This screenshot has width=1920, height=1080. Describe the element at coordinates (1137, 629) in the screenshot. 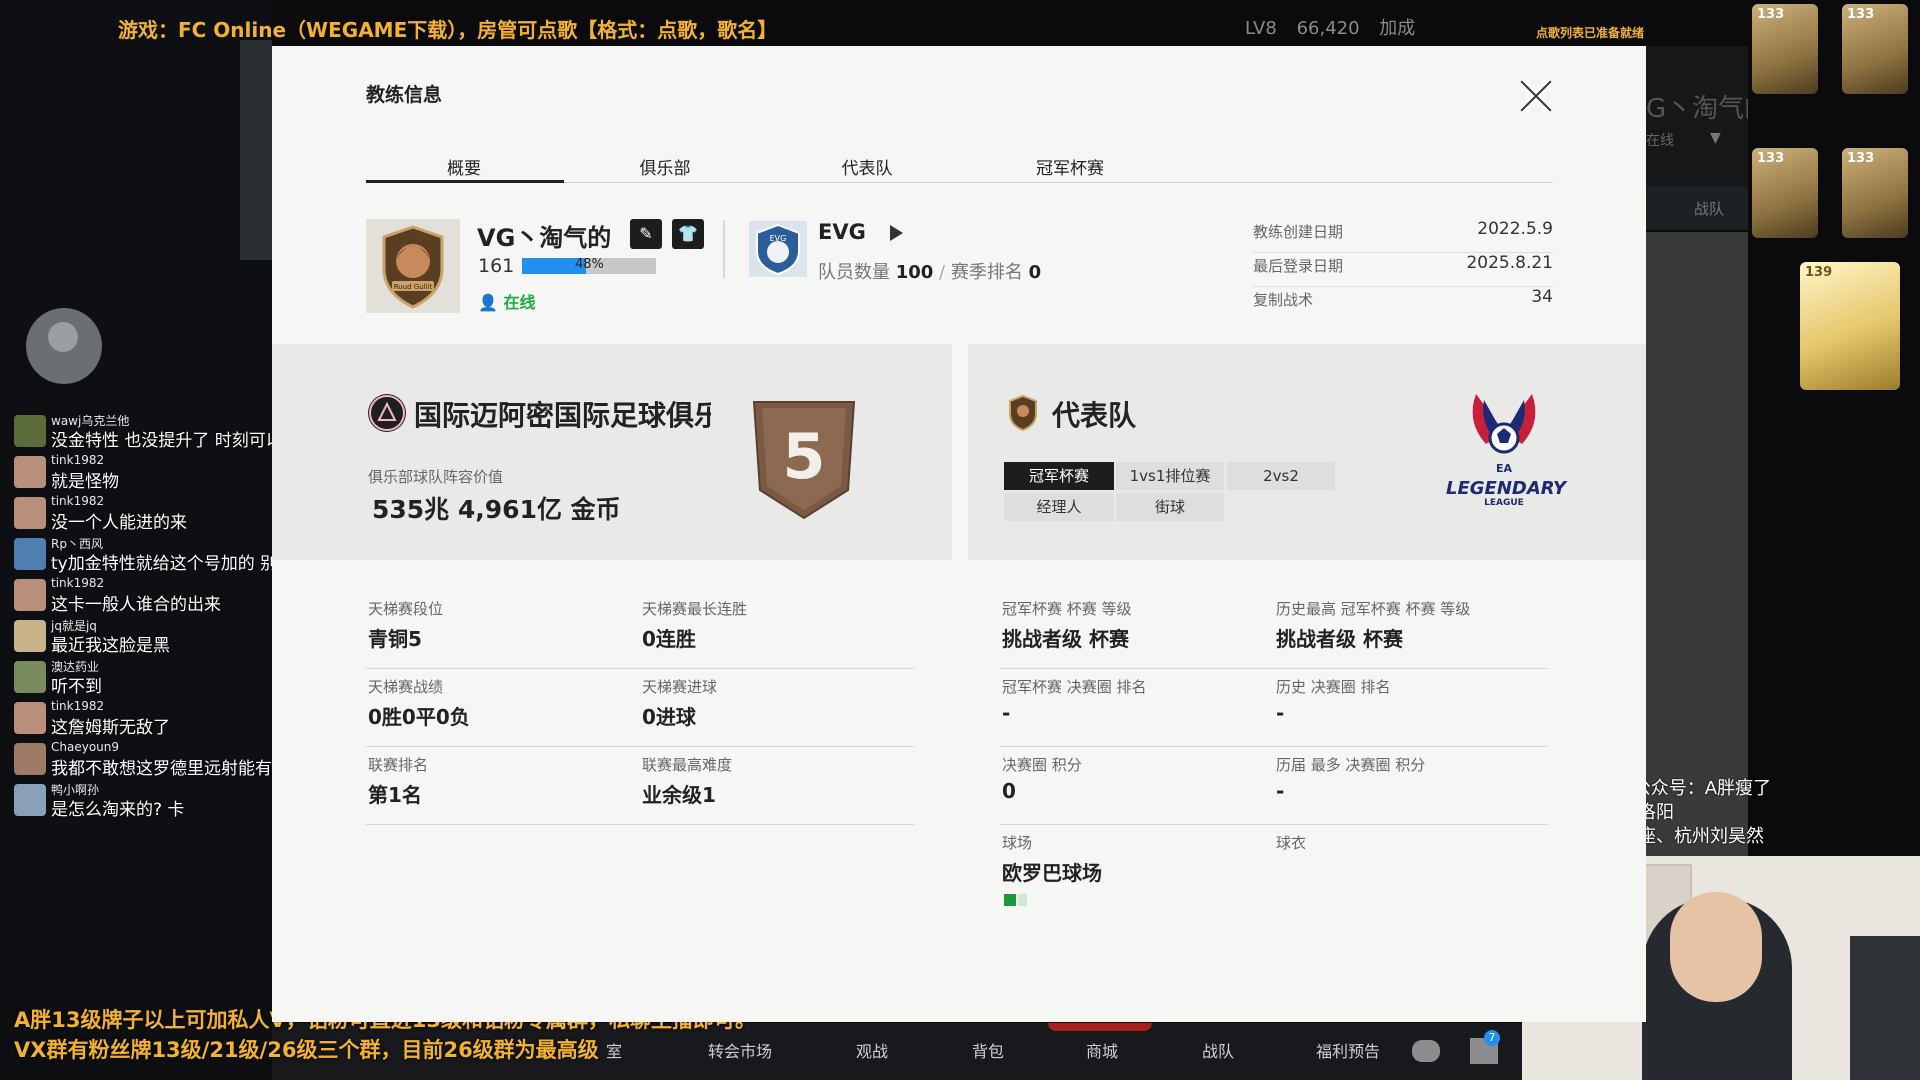

I see `stat-cup-level: 冠军杯赛 杯赛 等级 挑战者级 杯赛` at that location.